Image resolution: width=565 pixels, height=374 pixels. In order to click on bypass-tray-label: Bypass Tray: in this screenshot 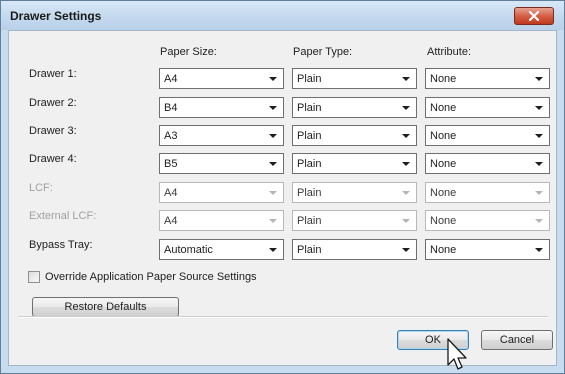, I will do `click(61, 245)`.